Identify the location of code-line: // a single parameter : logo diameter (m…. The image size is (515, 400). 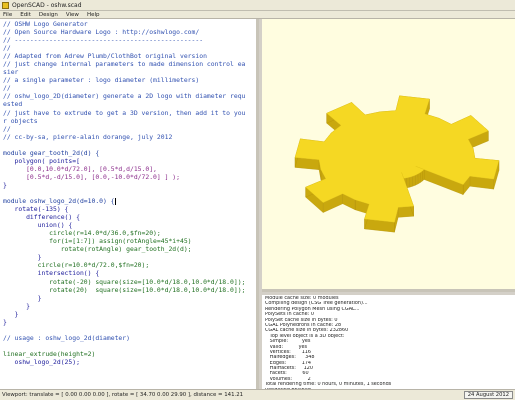
(129, 80).